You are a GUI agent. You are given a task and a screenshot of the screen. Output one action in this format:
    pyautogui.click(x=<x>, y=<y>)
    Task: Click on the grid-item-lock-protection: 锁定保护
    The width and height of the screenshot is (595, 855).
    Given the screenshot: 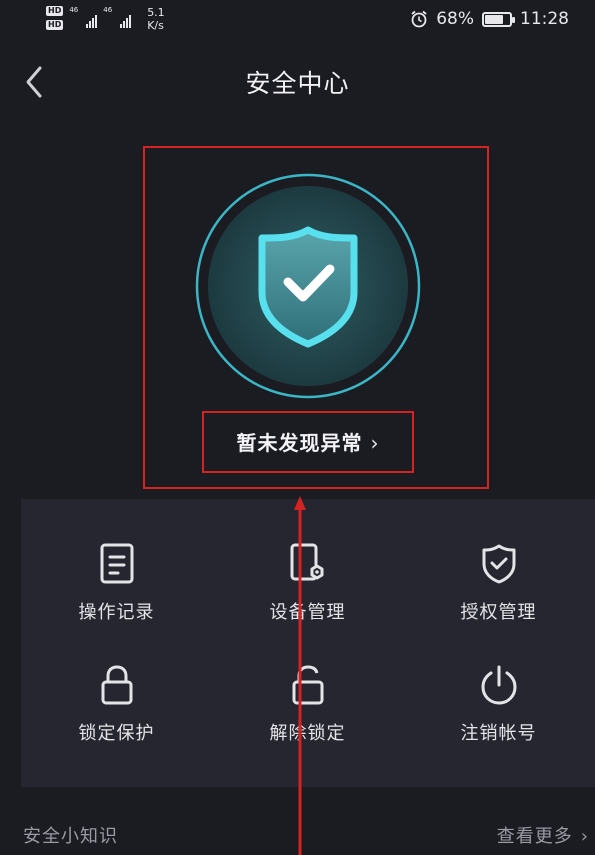 What is the action you would take?
    pyautogui.click(x=116, y=704)
    